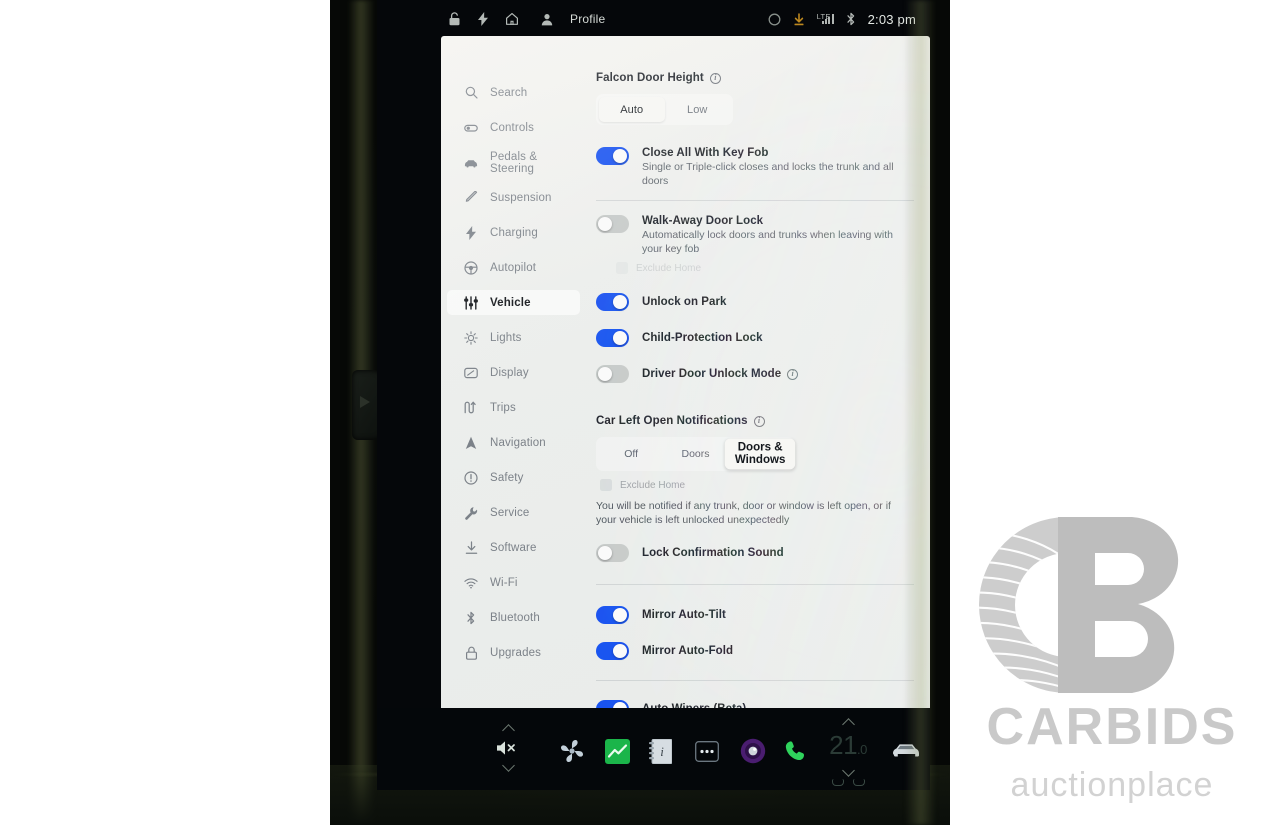 The width and height of the screenshot is (1280, 825). I want to click on sidebar-item-software: Software, so click(513, 547).